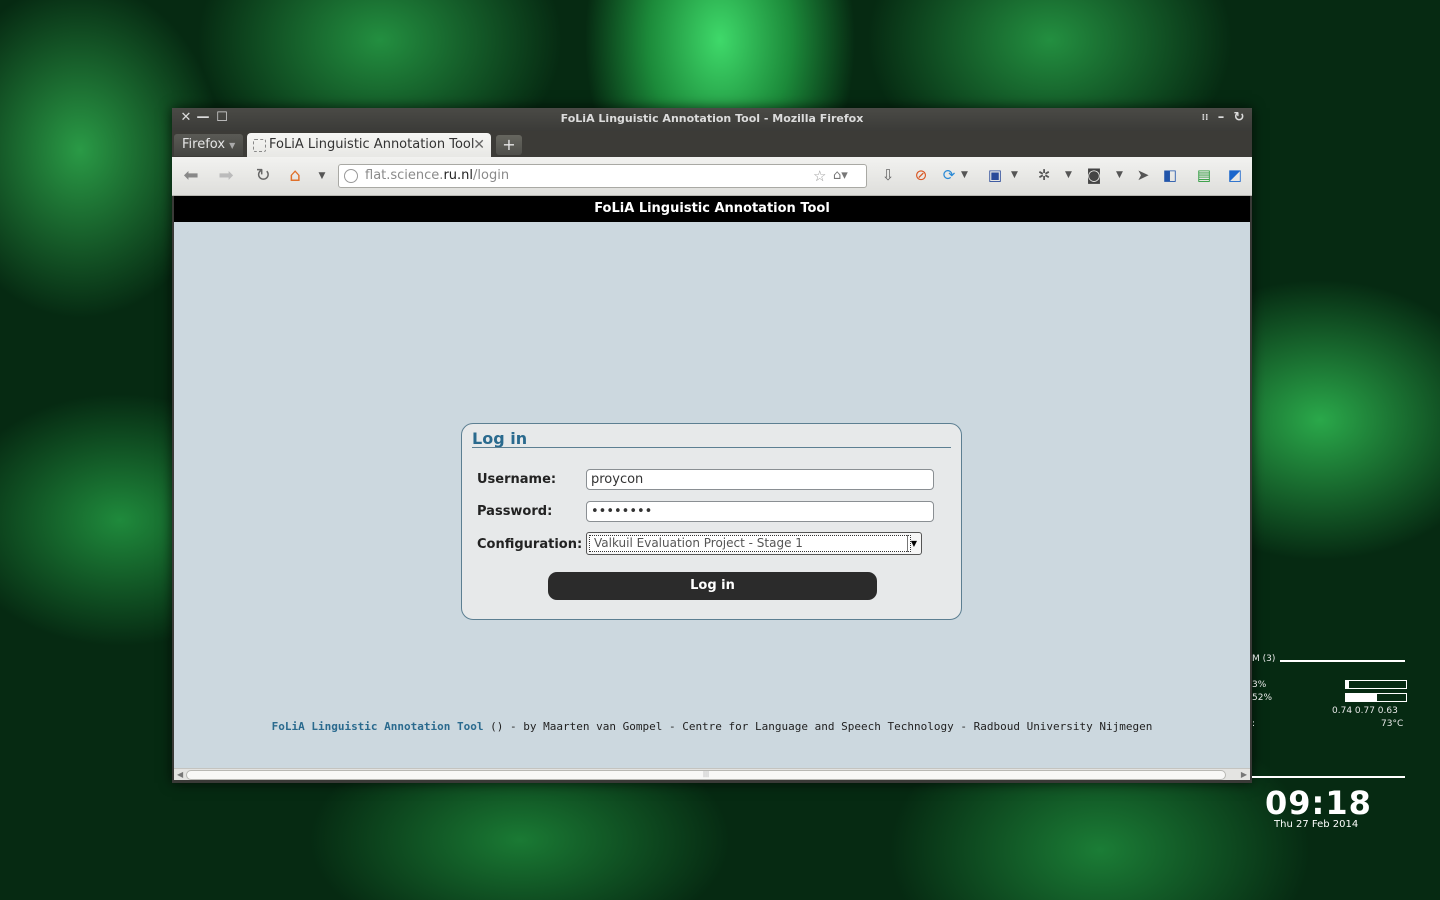 The width and height of the screenshot is (1440, 900). What do you see at coordinates (1264, 659) in the screenshot?
I see `monitor-header: M (3)` at bounding box center [1264, 659].